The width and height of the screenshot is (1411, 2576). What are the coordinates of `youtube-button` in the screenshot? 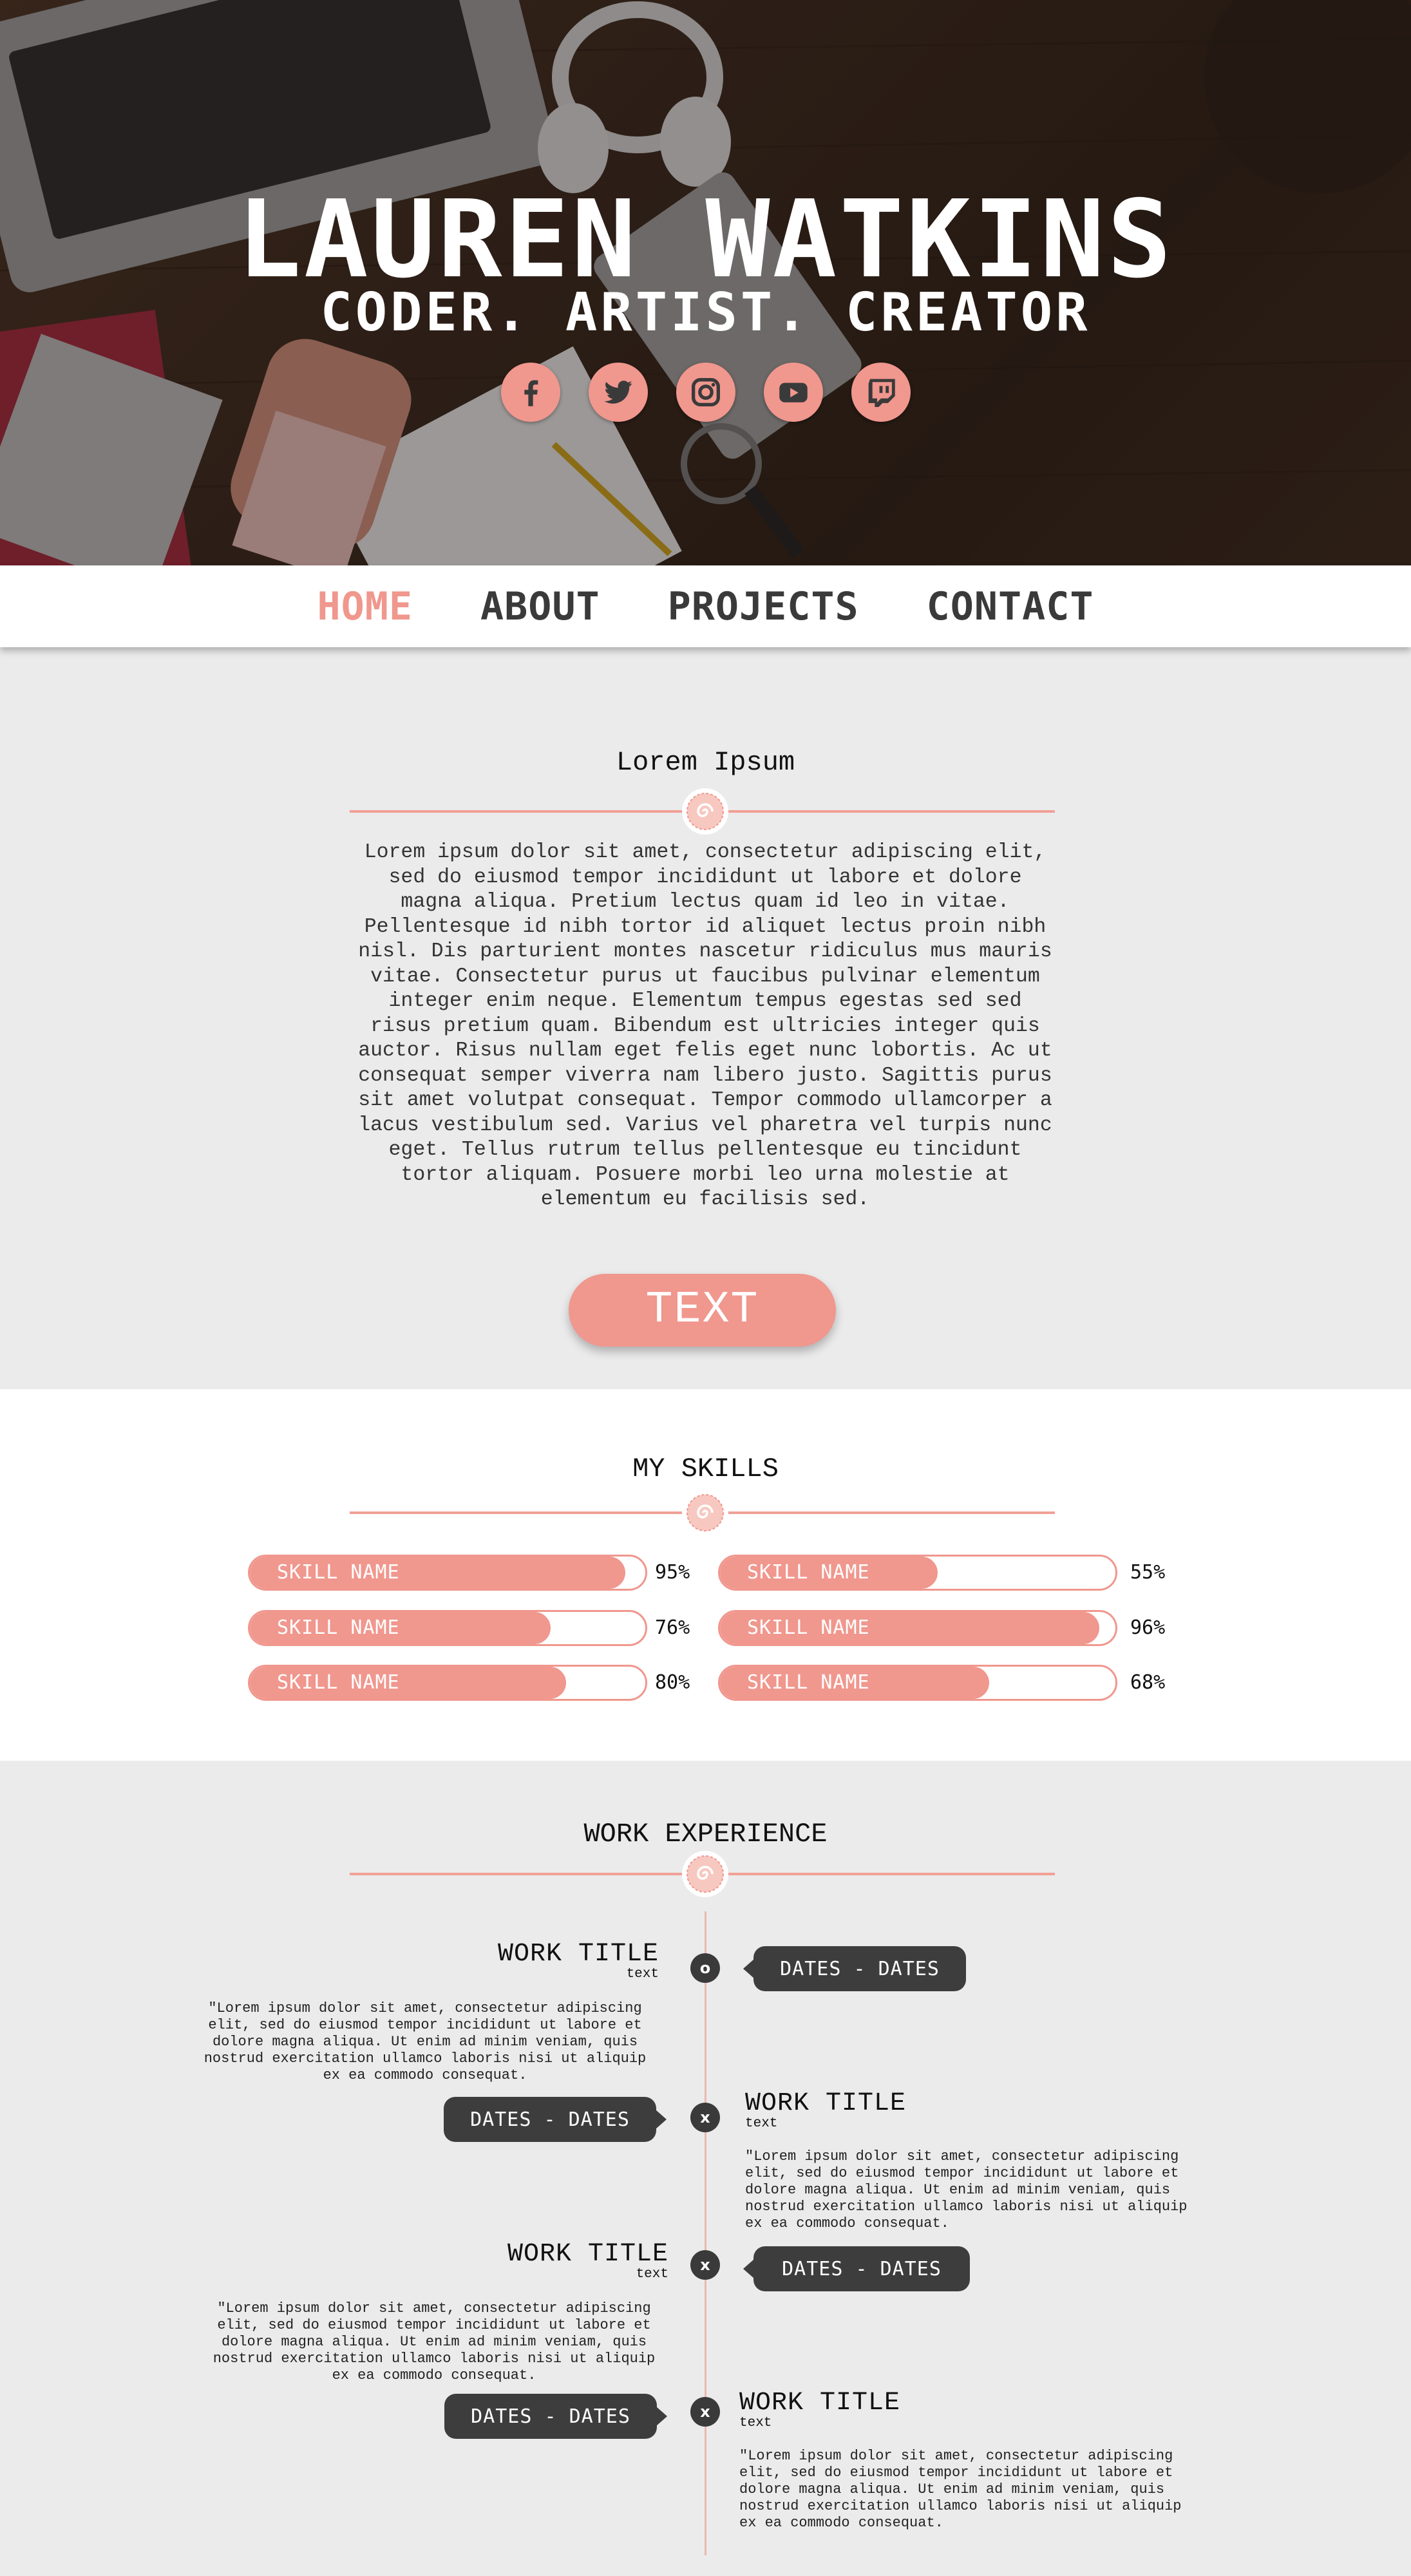 It's located at (793, 393).